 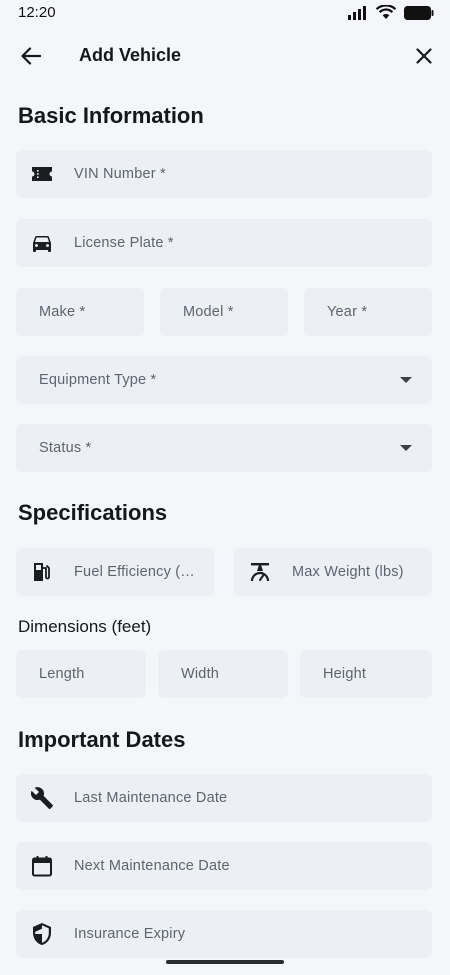 I want to click on app-bar: Add Vehicle, so click(x=225, y=56).